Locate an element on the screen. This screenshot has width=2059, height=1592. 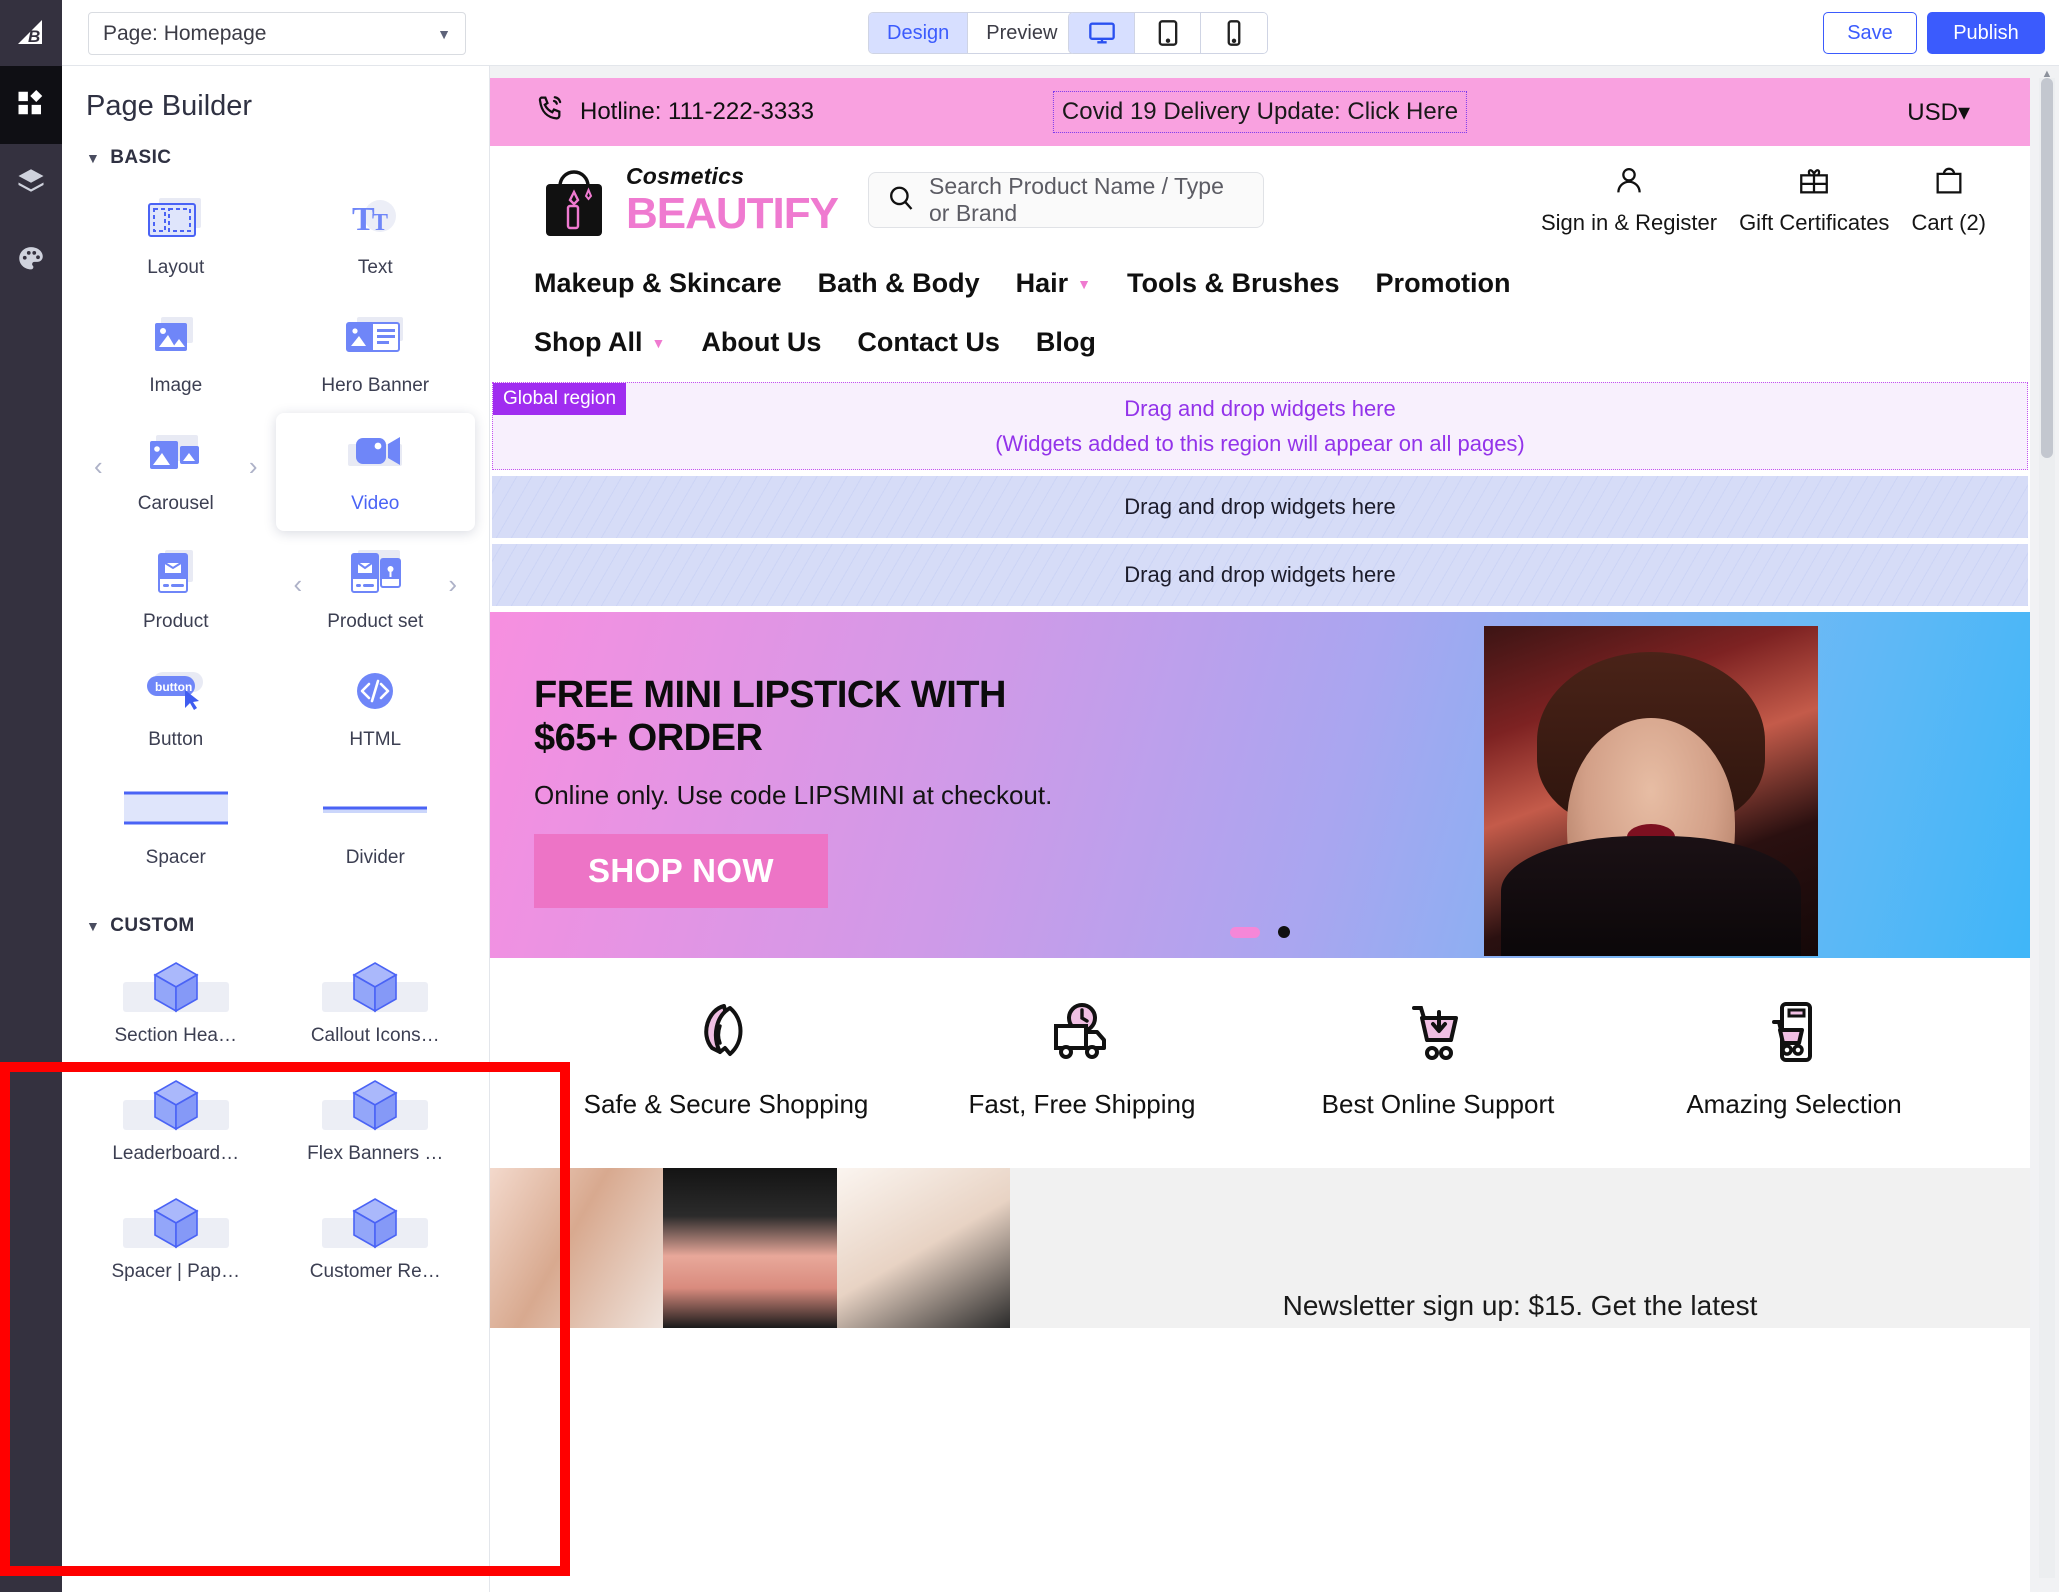
search-placeholder: Search Product Name / Type or Brand is located at coordinates (1076, 199).